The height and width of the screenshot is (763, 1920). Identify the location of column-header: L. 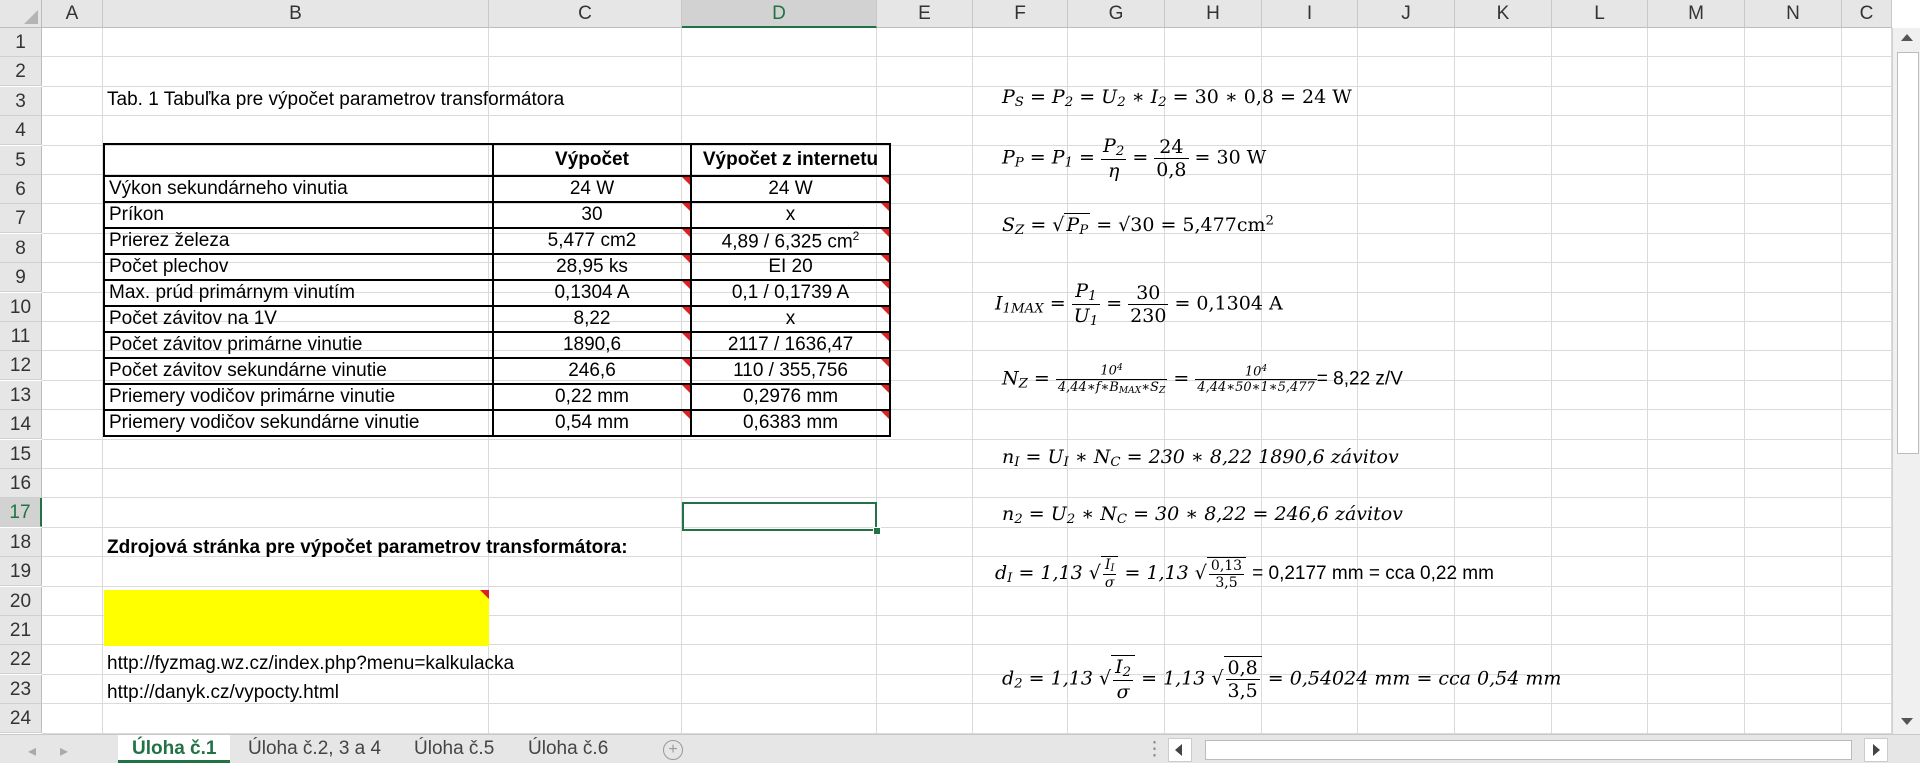
(1600, 14).